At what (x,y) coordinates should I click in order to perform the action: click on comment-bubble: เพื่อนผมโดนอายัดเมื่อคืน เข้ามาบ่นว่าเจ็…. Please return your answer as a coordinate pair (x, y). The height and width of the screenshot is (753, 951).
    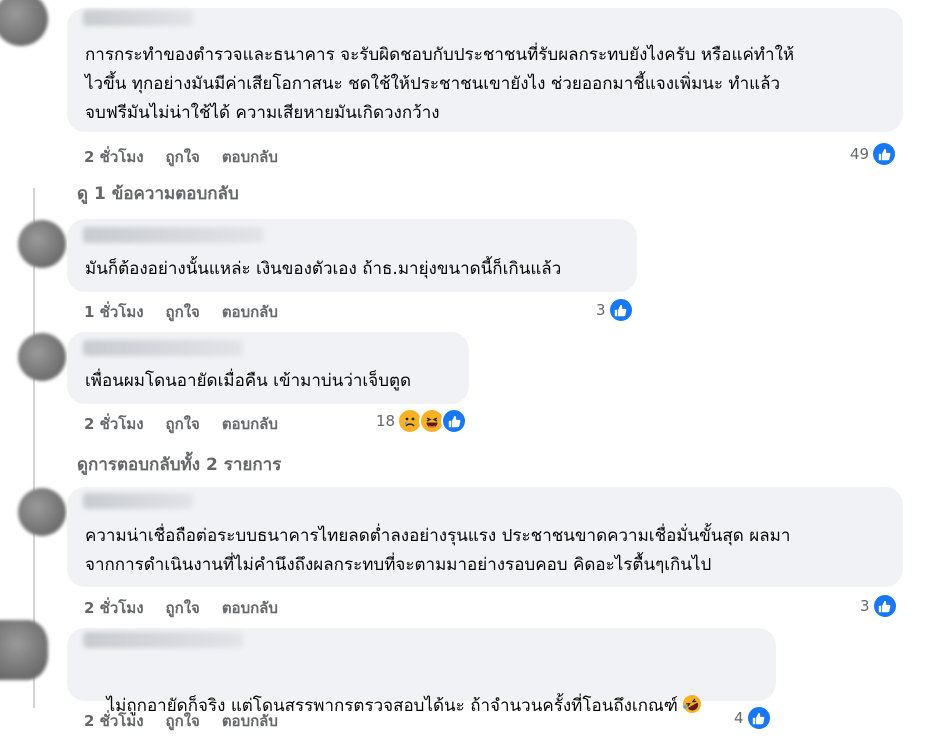
    Looking at the image, I should click on (268, 368).